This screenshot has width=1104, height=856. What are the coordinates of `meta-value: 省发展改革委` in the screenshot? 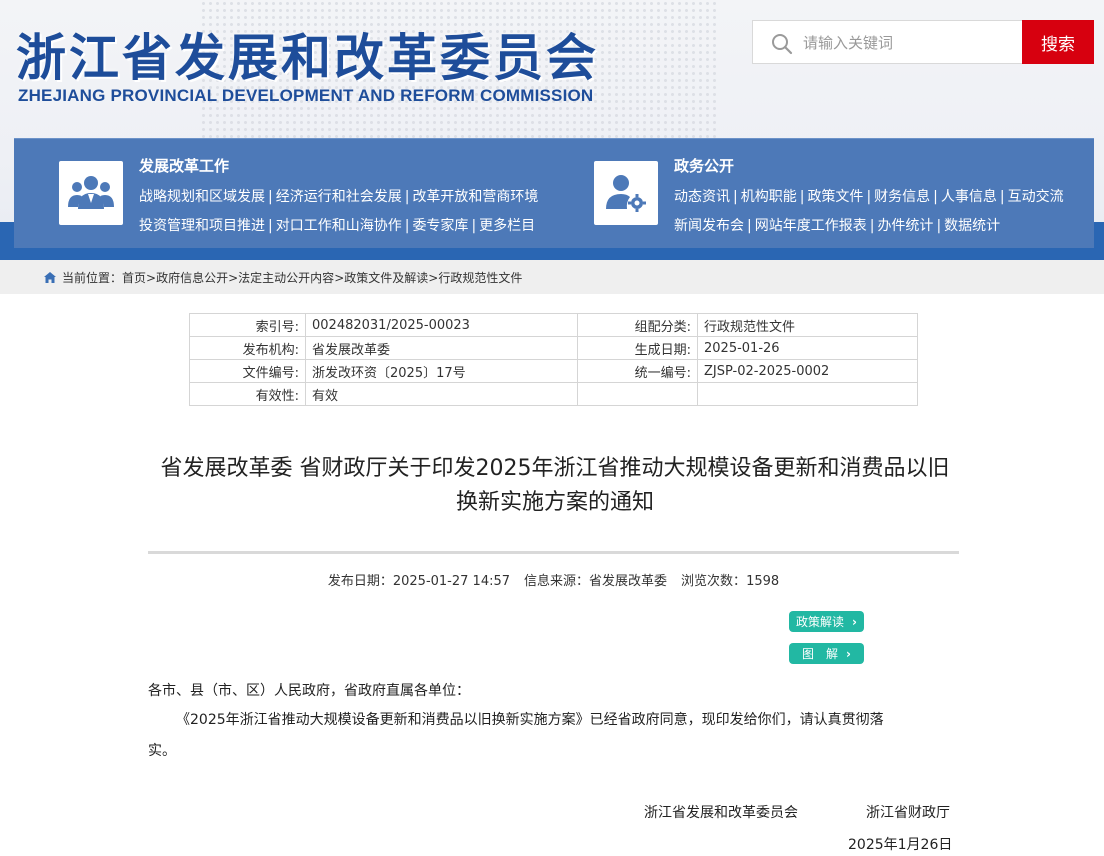 It's located at (441, 348).